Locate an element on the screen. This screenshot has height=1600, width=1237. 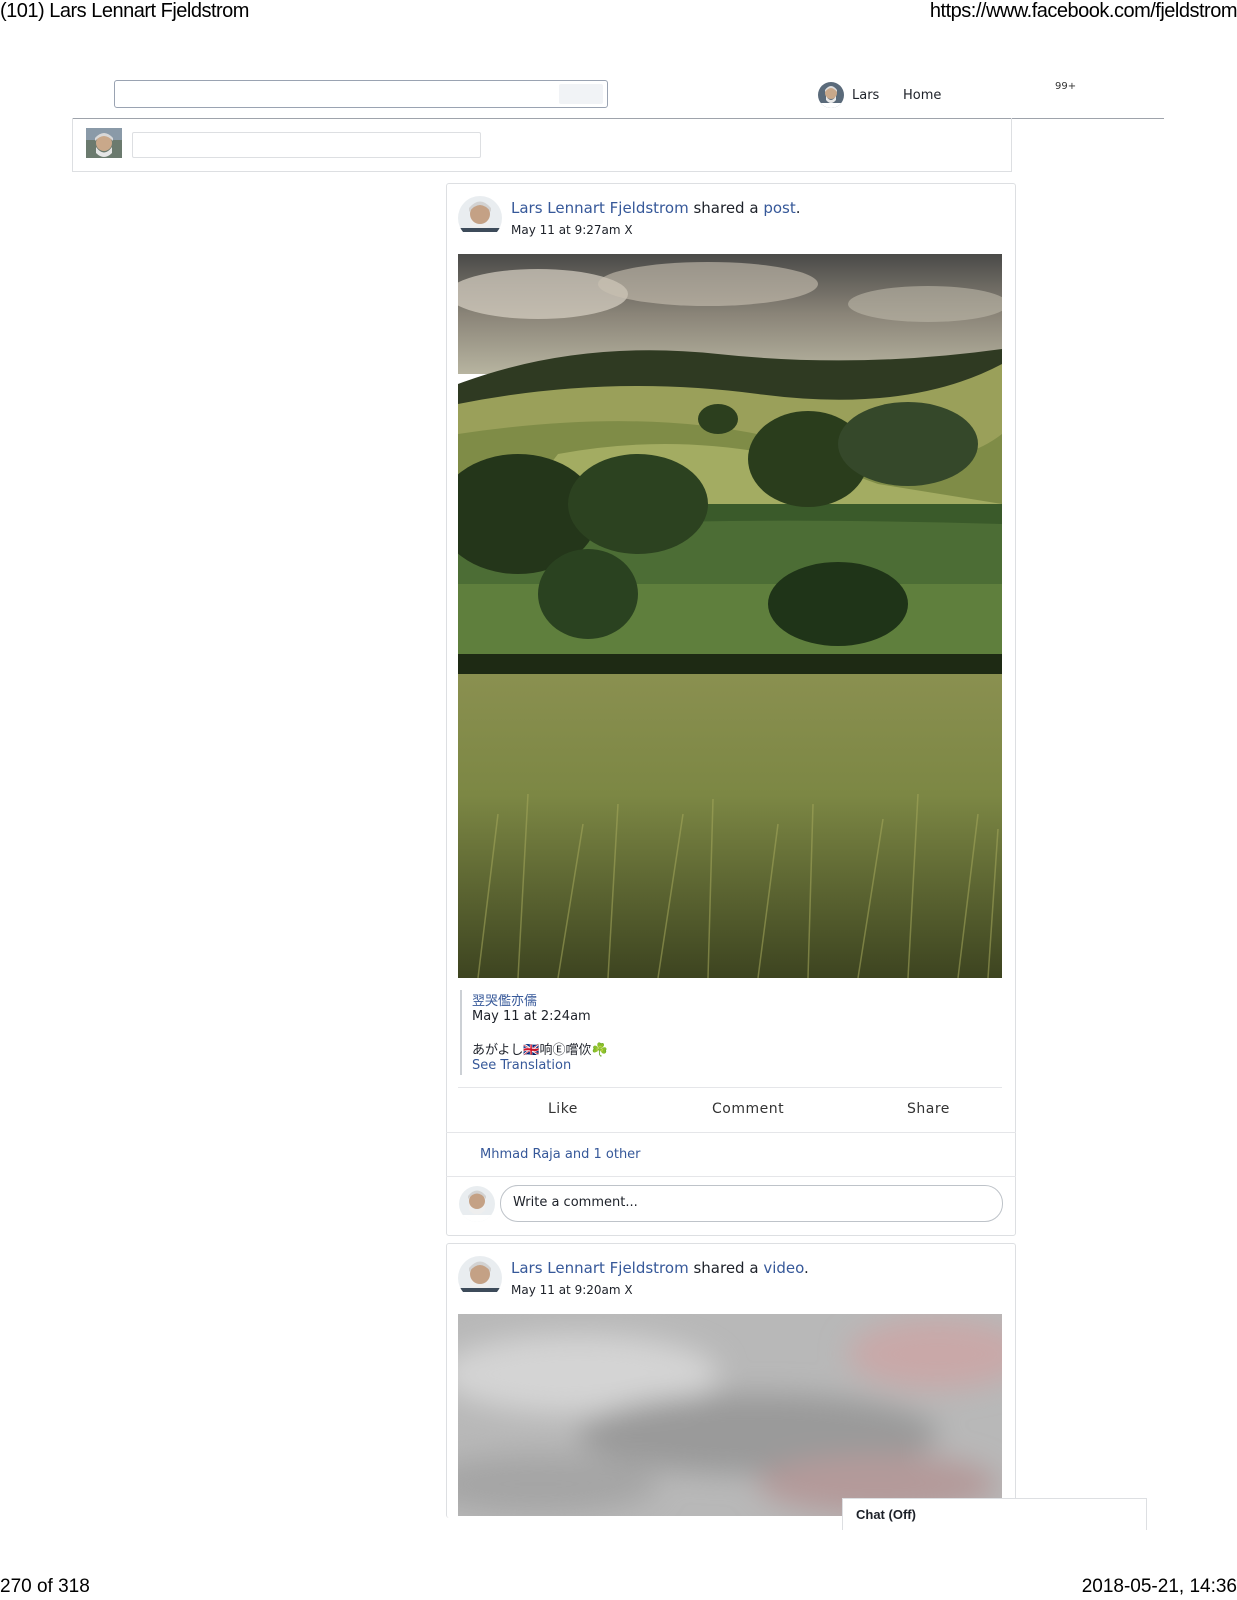
composer-input is located at coordinates (306, 145).